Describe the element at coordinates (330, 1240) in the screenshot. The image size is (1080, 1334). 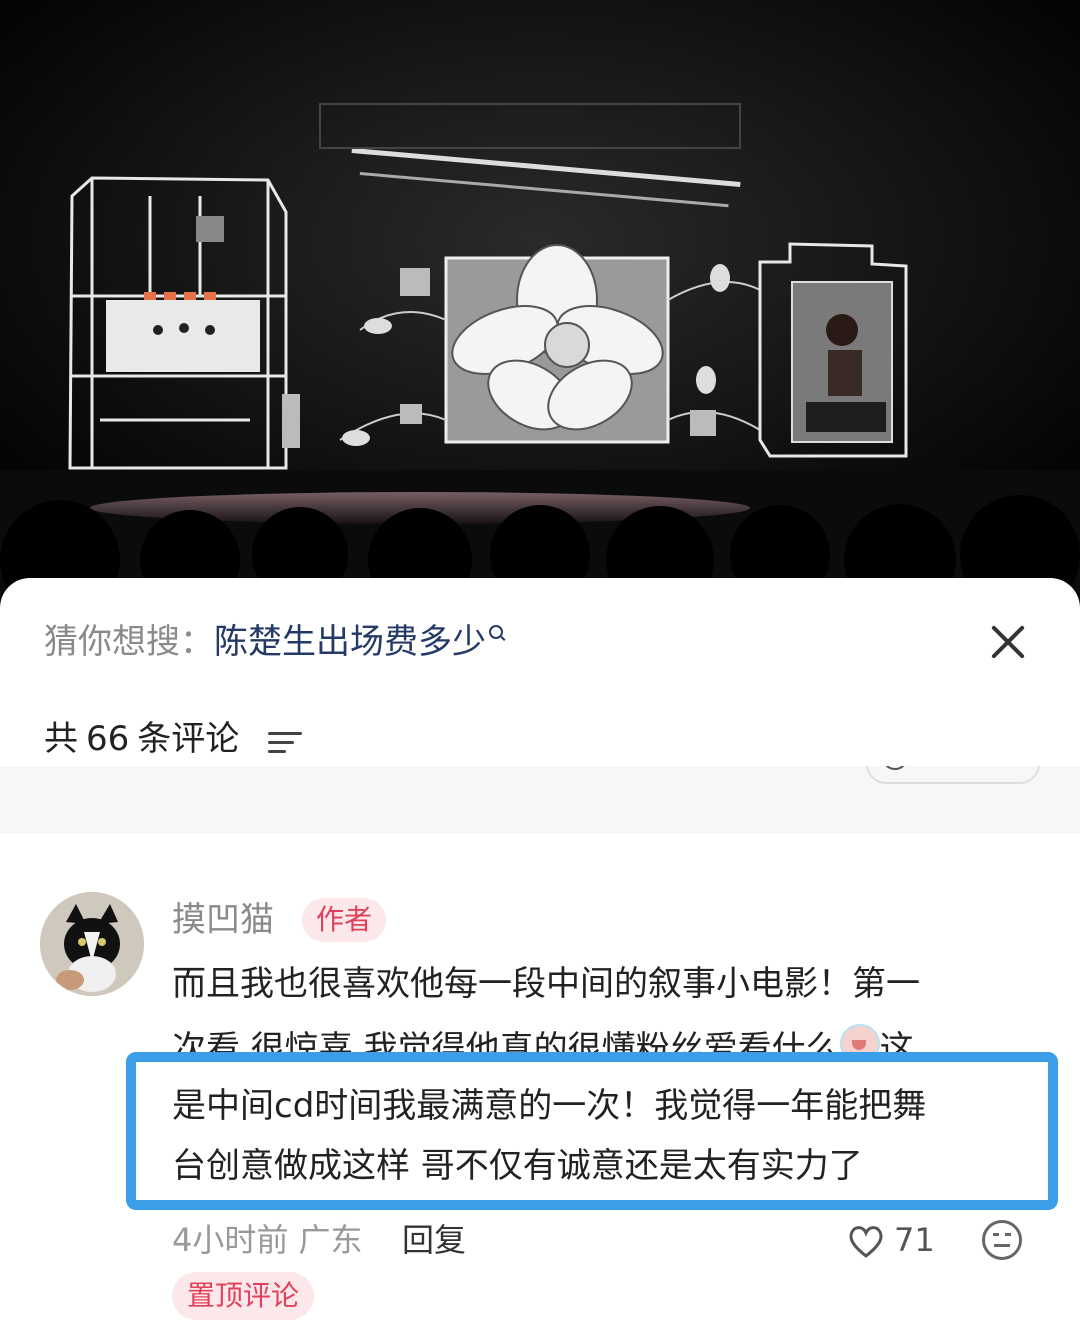
I see `comment-location: 广东` at that location.